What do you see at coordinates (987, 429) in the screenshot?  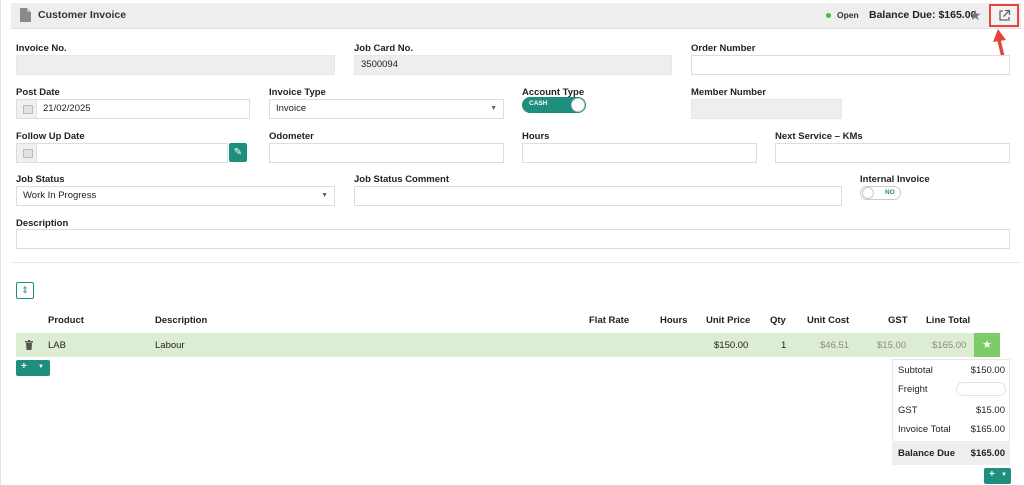 I see `invoice-total-value: $165.00` at bounding box center [987, 429].